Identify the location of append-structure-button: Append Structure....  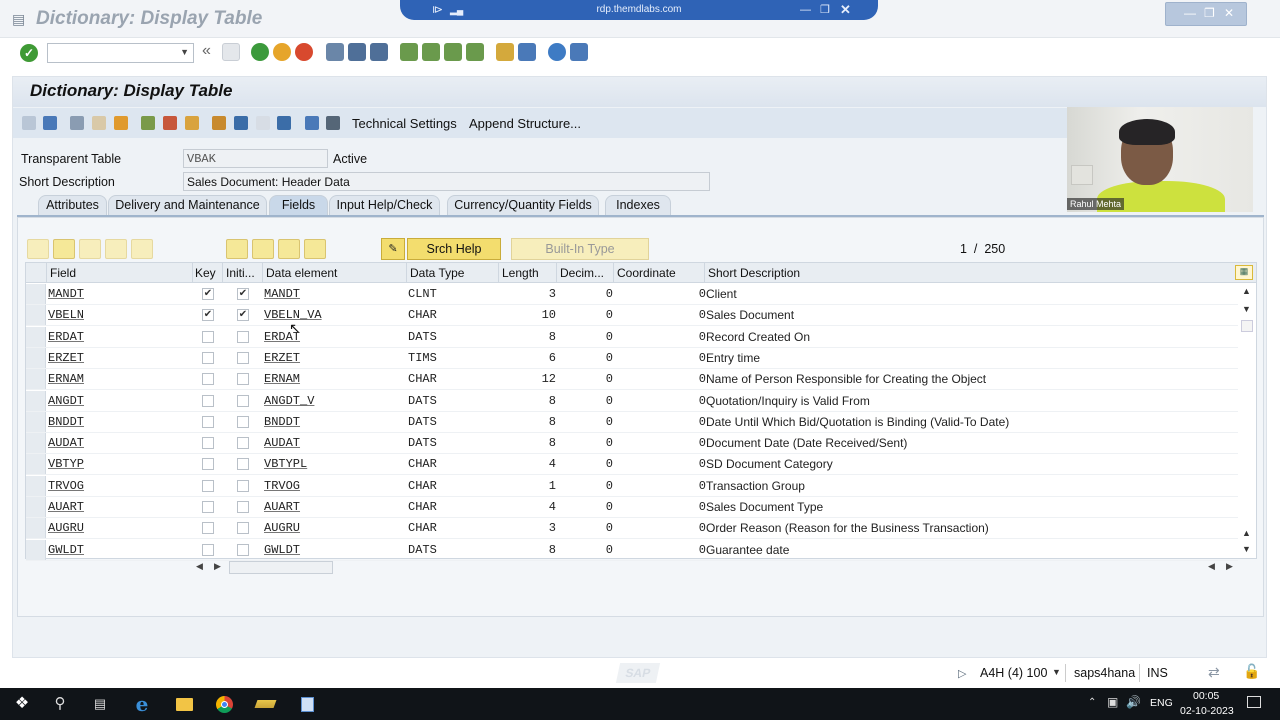
(525, 123).